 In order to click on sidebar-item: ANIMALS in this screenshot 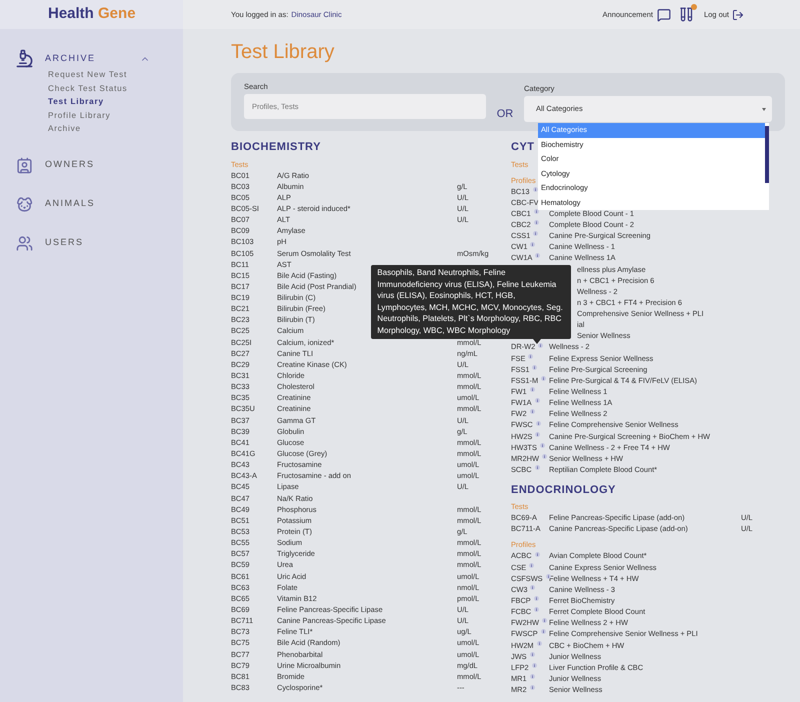, I will do `click(70, 204)`.